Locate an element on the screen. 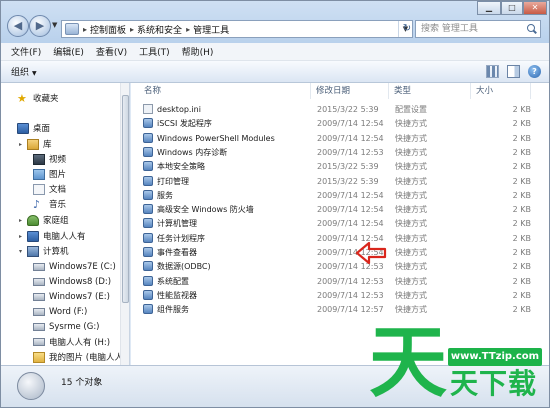  expand-computer-icon: ▾ is located at coordinates (20, 251).